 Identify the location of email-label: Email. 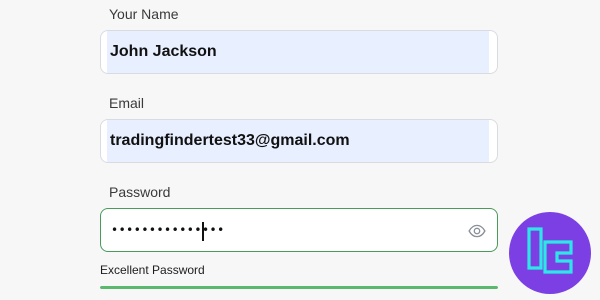
(127, 103).